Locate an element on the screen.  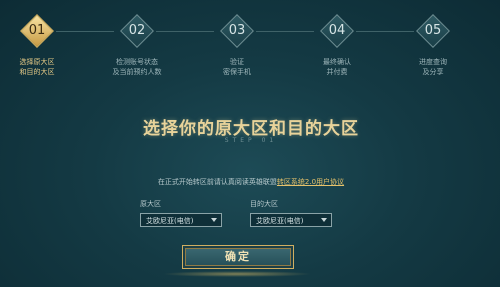
page-title: 选择你的原大区和目的大区 is located at coordinates (251, 129).